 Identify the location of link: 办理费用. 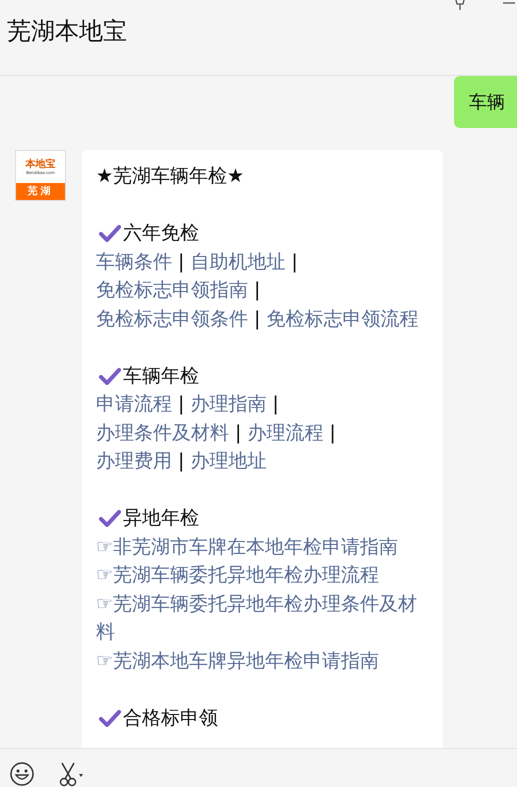
(134, 461).